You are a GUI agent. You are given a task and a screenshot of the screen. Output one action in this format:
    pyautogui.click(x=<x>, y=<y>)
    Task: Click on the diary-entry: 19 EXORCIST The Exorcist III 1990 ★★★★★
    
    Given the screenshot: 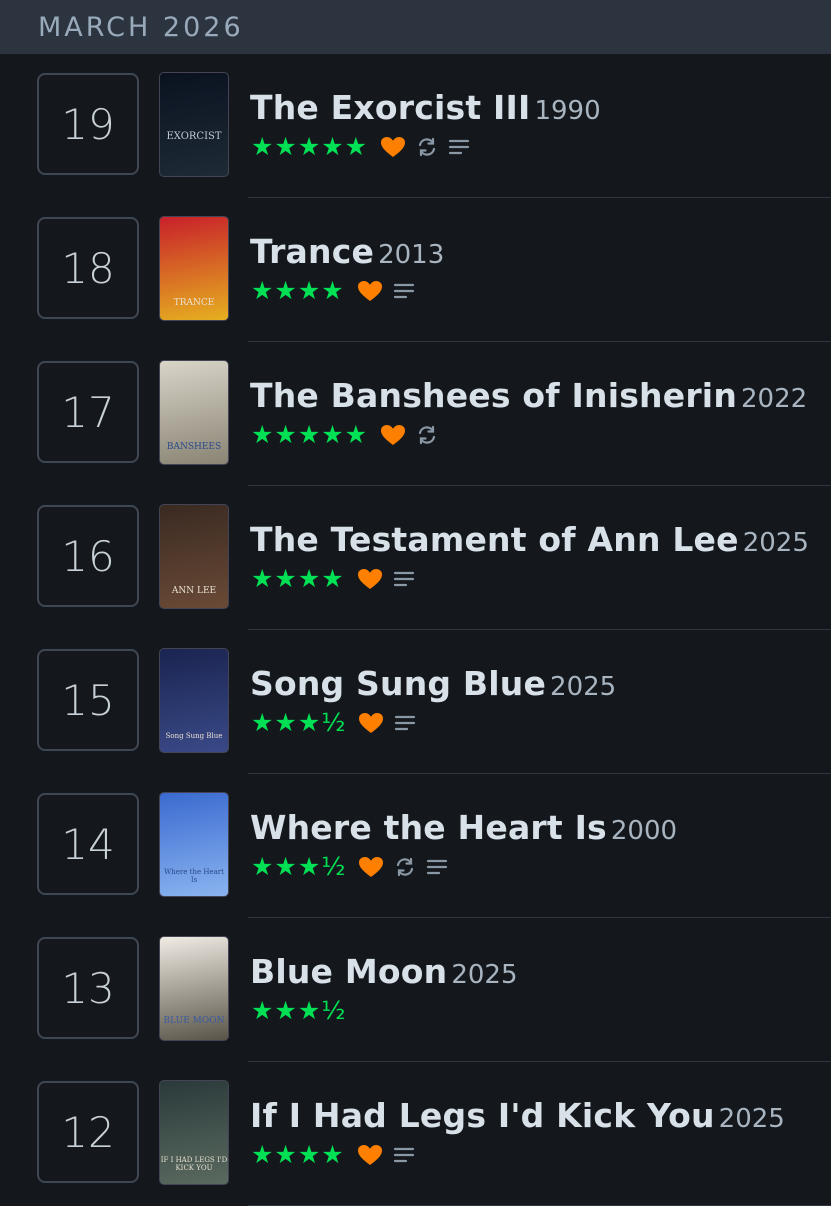 What is the action you would take?
    pyautogui.click(x=415, y=126)
    